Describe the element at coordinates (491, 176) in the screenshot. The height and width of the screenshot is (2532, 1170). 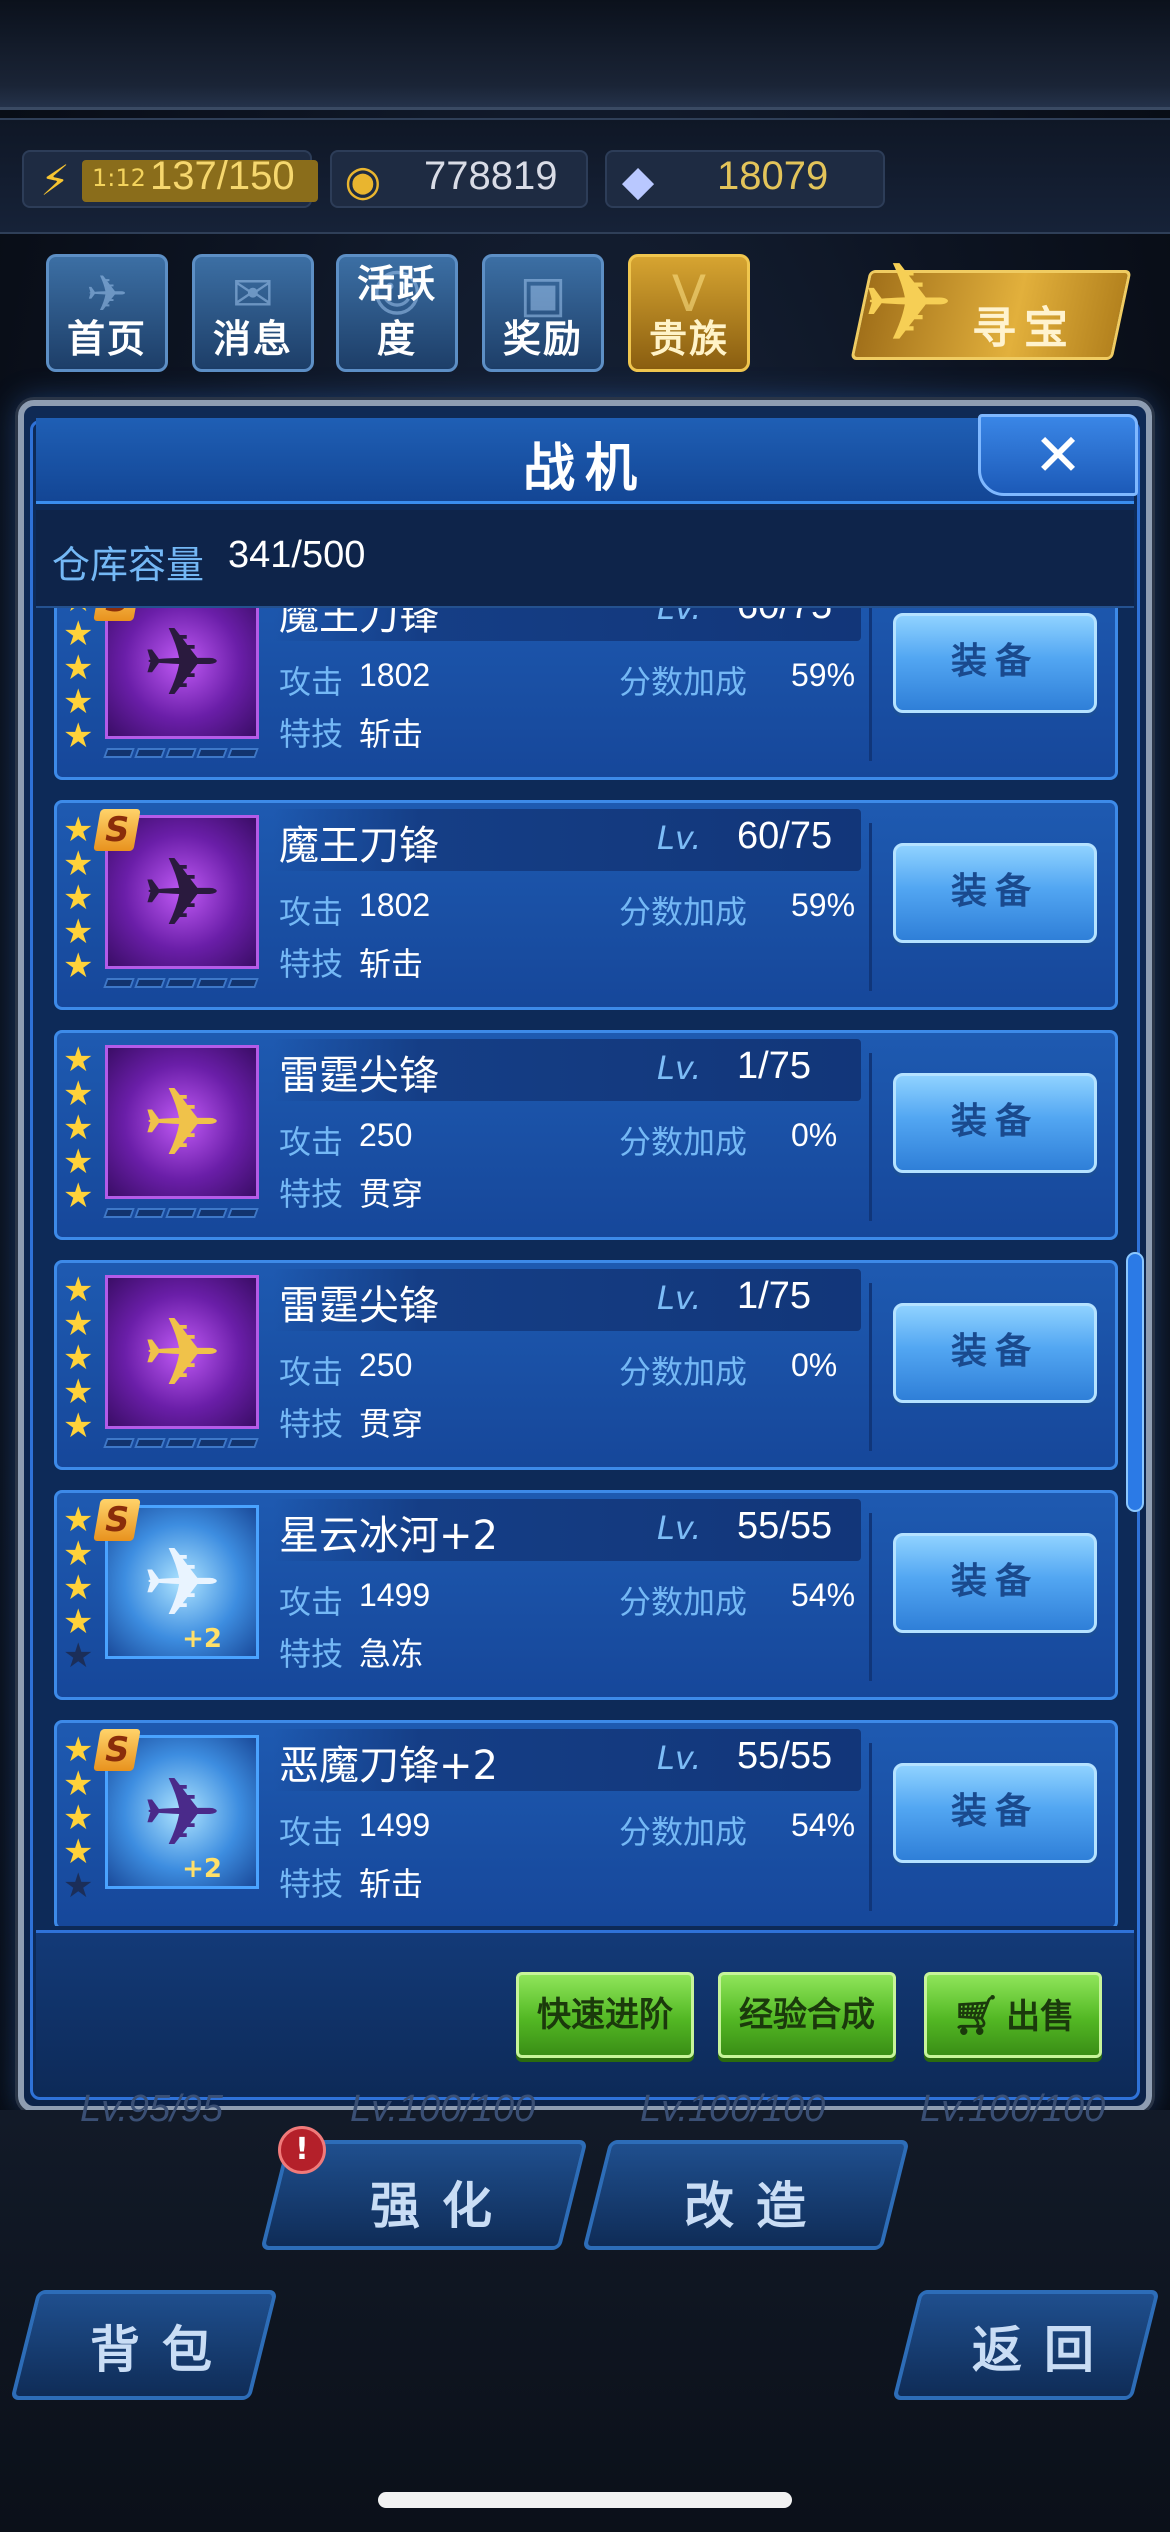
I see `gold-value: 778819` at that location.